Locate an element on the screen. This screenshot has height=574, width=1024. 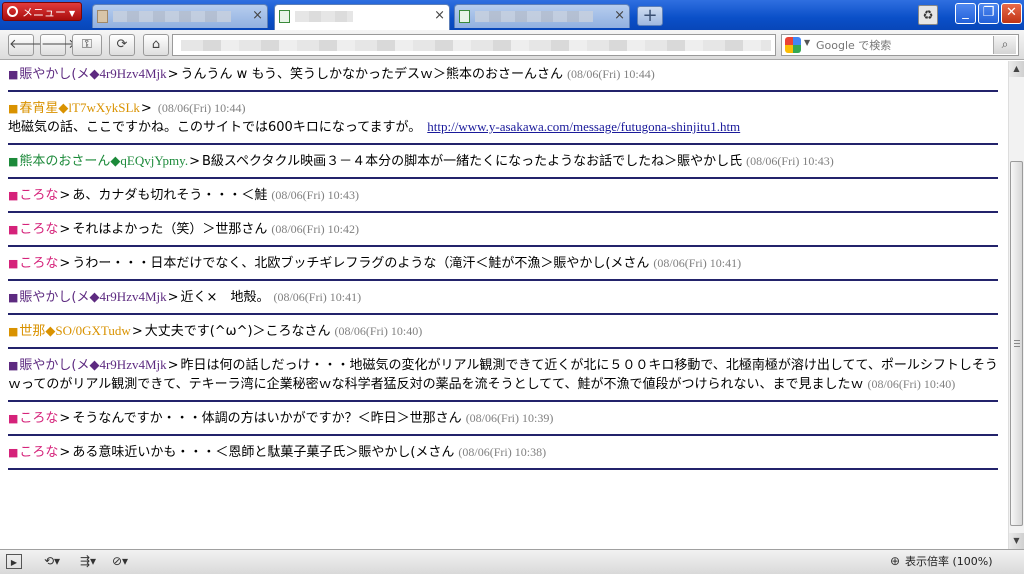
navigation-toolbar: 🡐 🡒 ⚿ ⟳ ⌂ ▼ ⌕ is located at coordinates (512, 45).